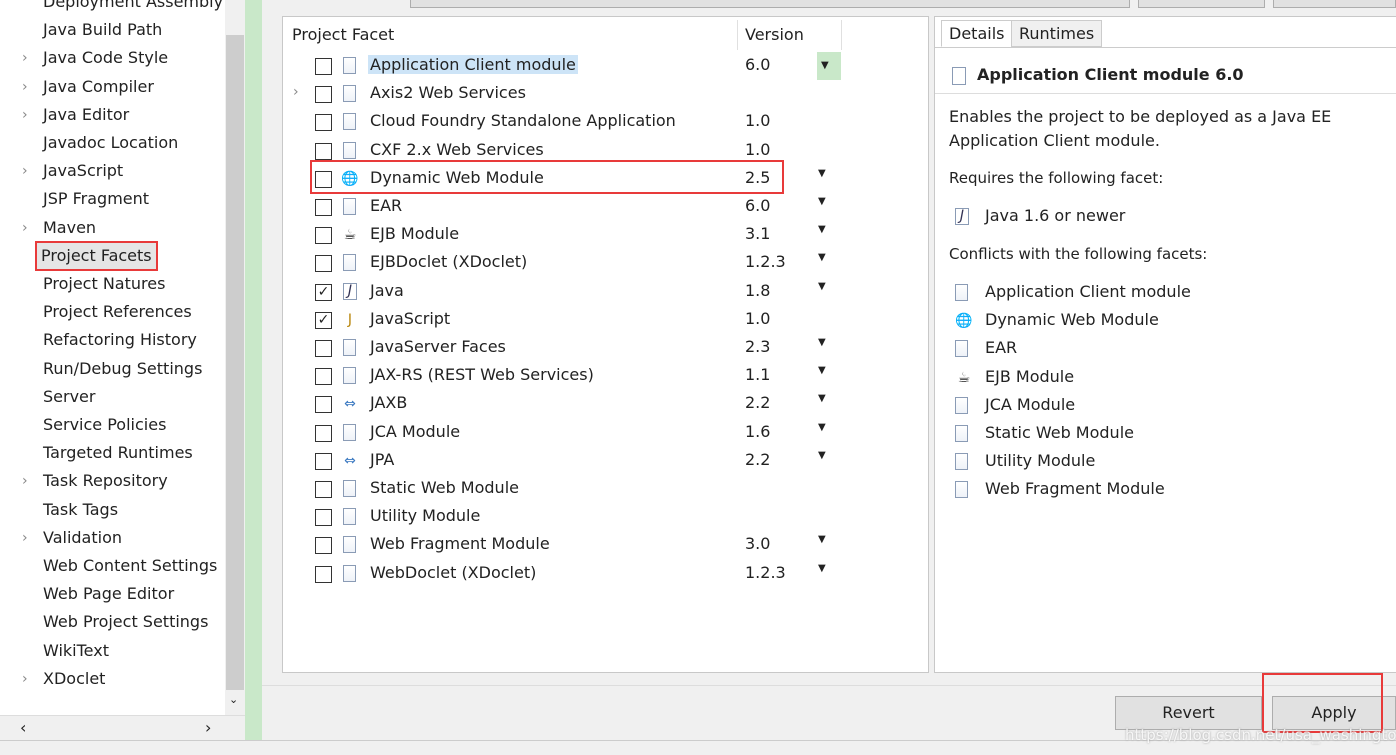  Describe the element at coordinates (112, 510) in the screenshot. I see `sidebar-item: Task Tags` at that location.